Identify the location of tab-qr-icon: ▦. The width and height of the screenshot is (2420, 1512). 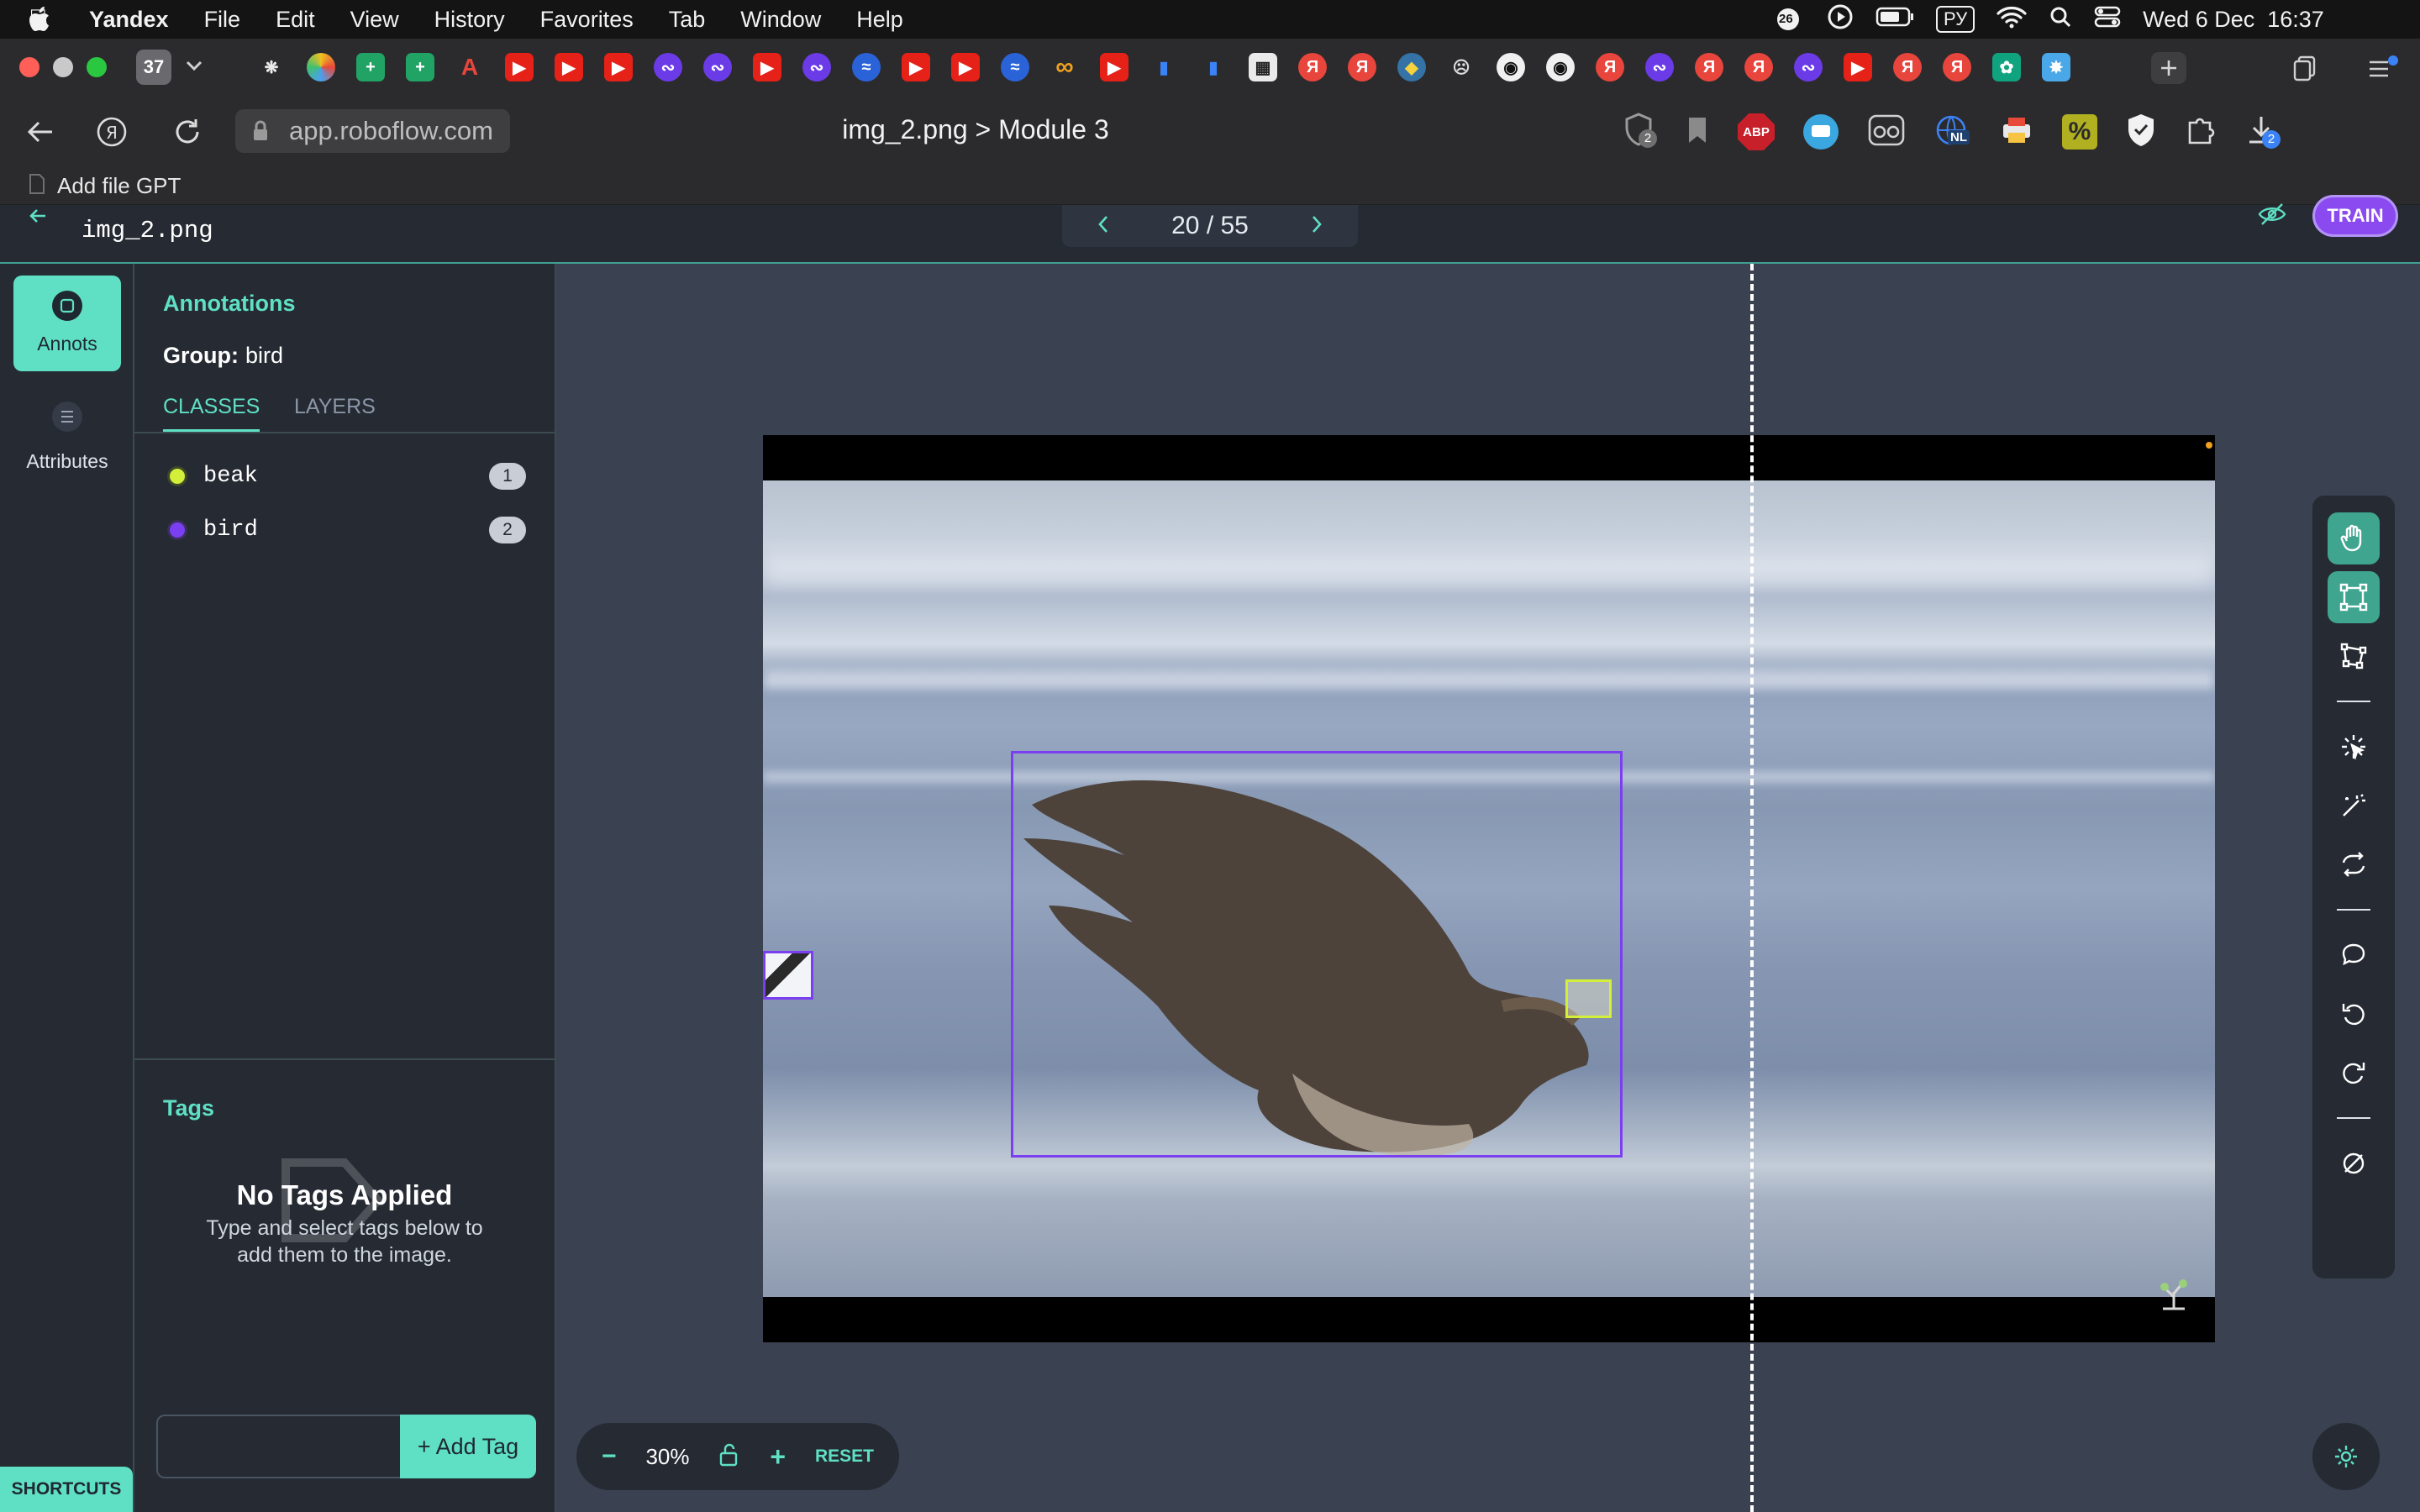
(1263, 67).